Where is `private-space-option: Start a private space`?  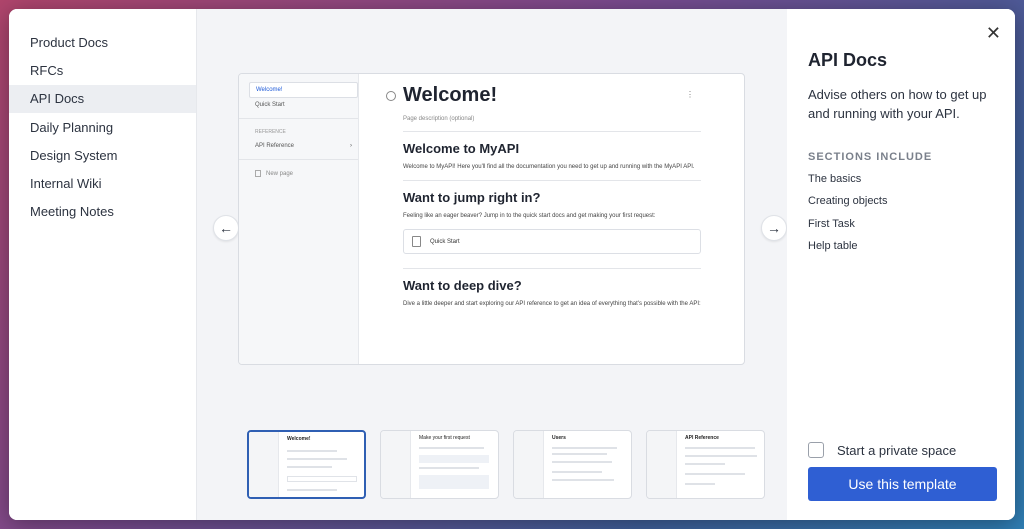
private-space-option: Start a private space is located at coordinates (882, 450).